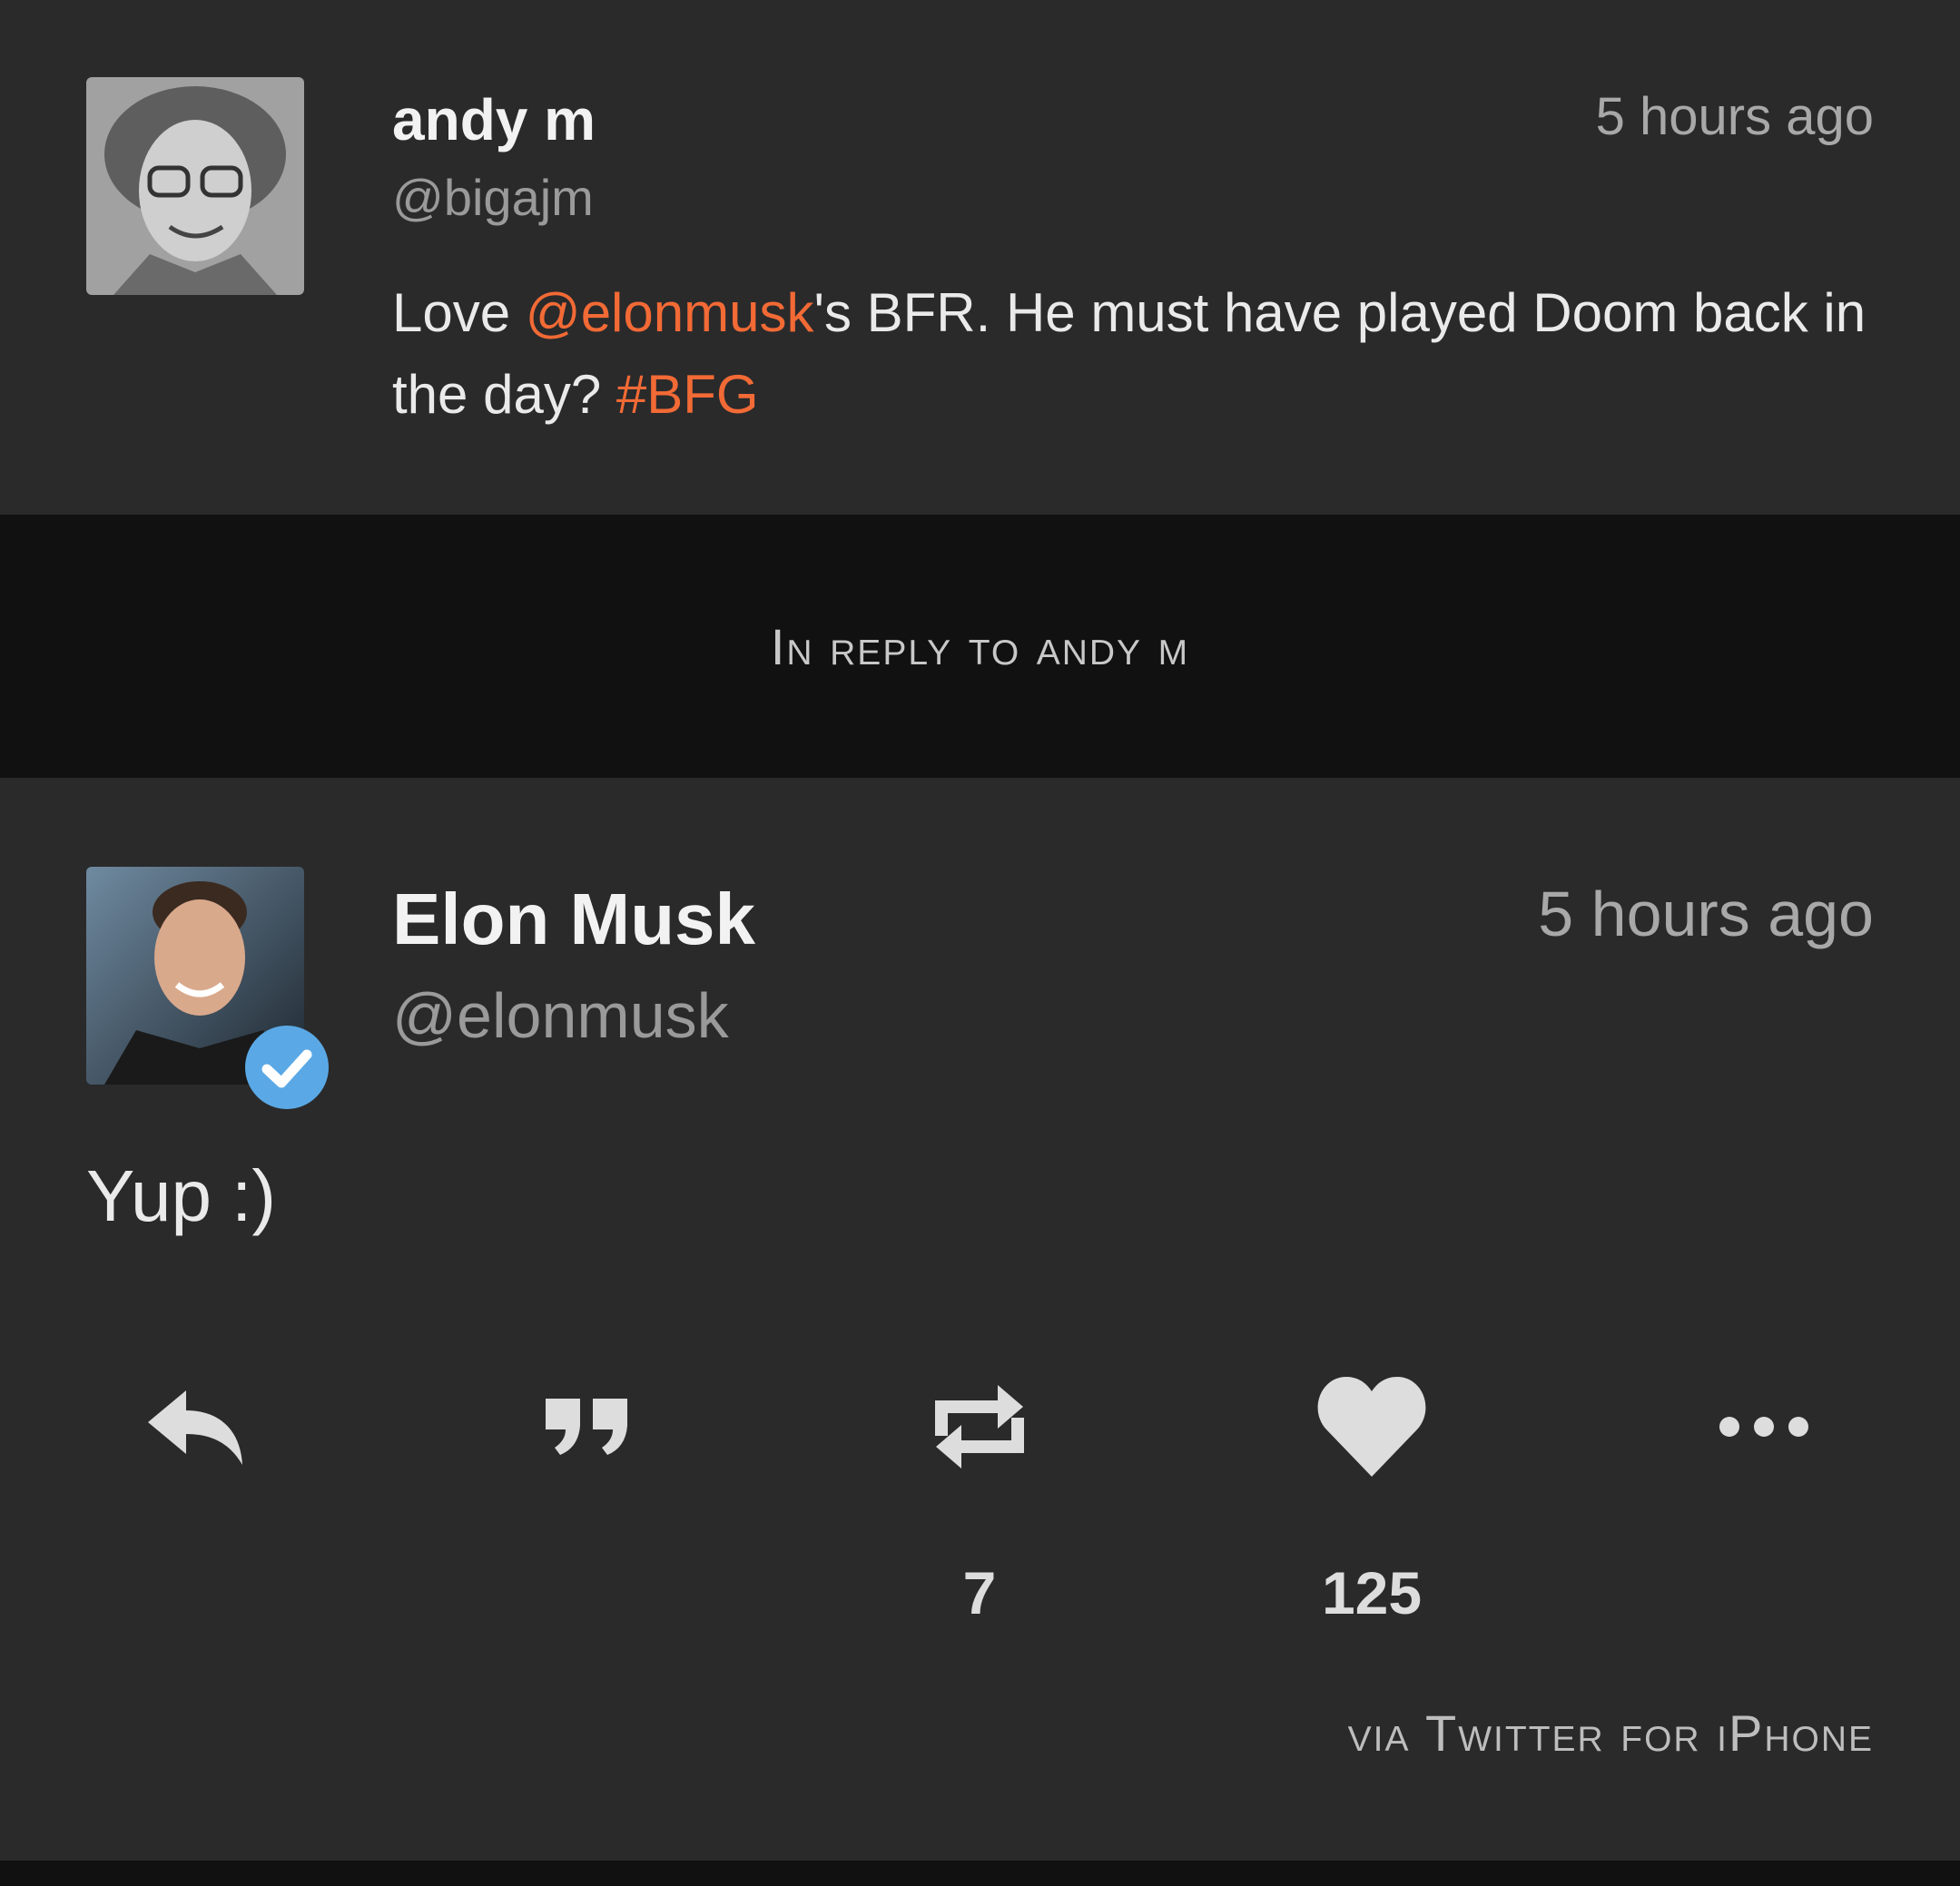  I want to click on reply-button, so click(195, 1504).